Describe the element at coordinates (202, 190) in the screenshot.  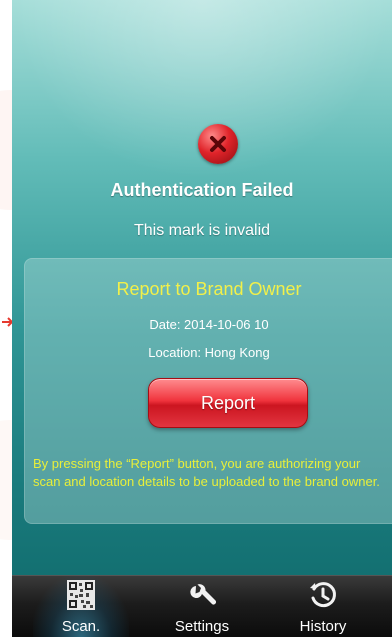
I see `status-title: Authentication Failed` at that location.